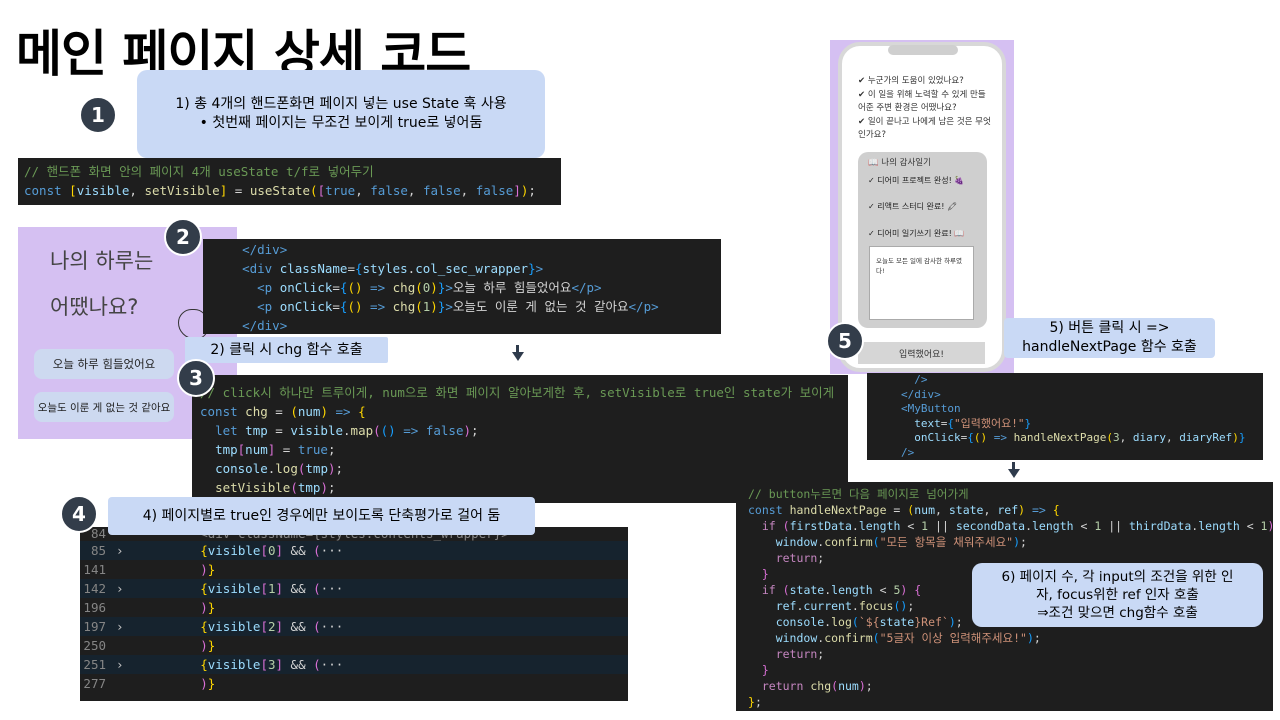  What do you see at coordinates (98, 115) in the screenshot?
I see `step-badge-1: 1` at bounding box center [98, 115].